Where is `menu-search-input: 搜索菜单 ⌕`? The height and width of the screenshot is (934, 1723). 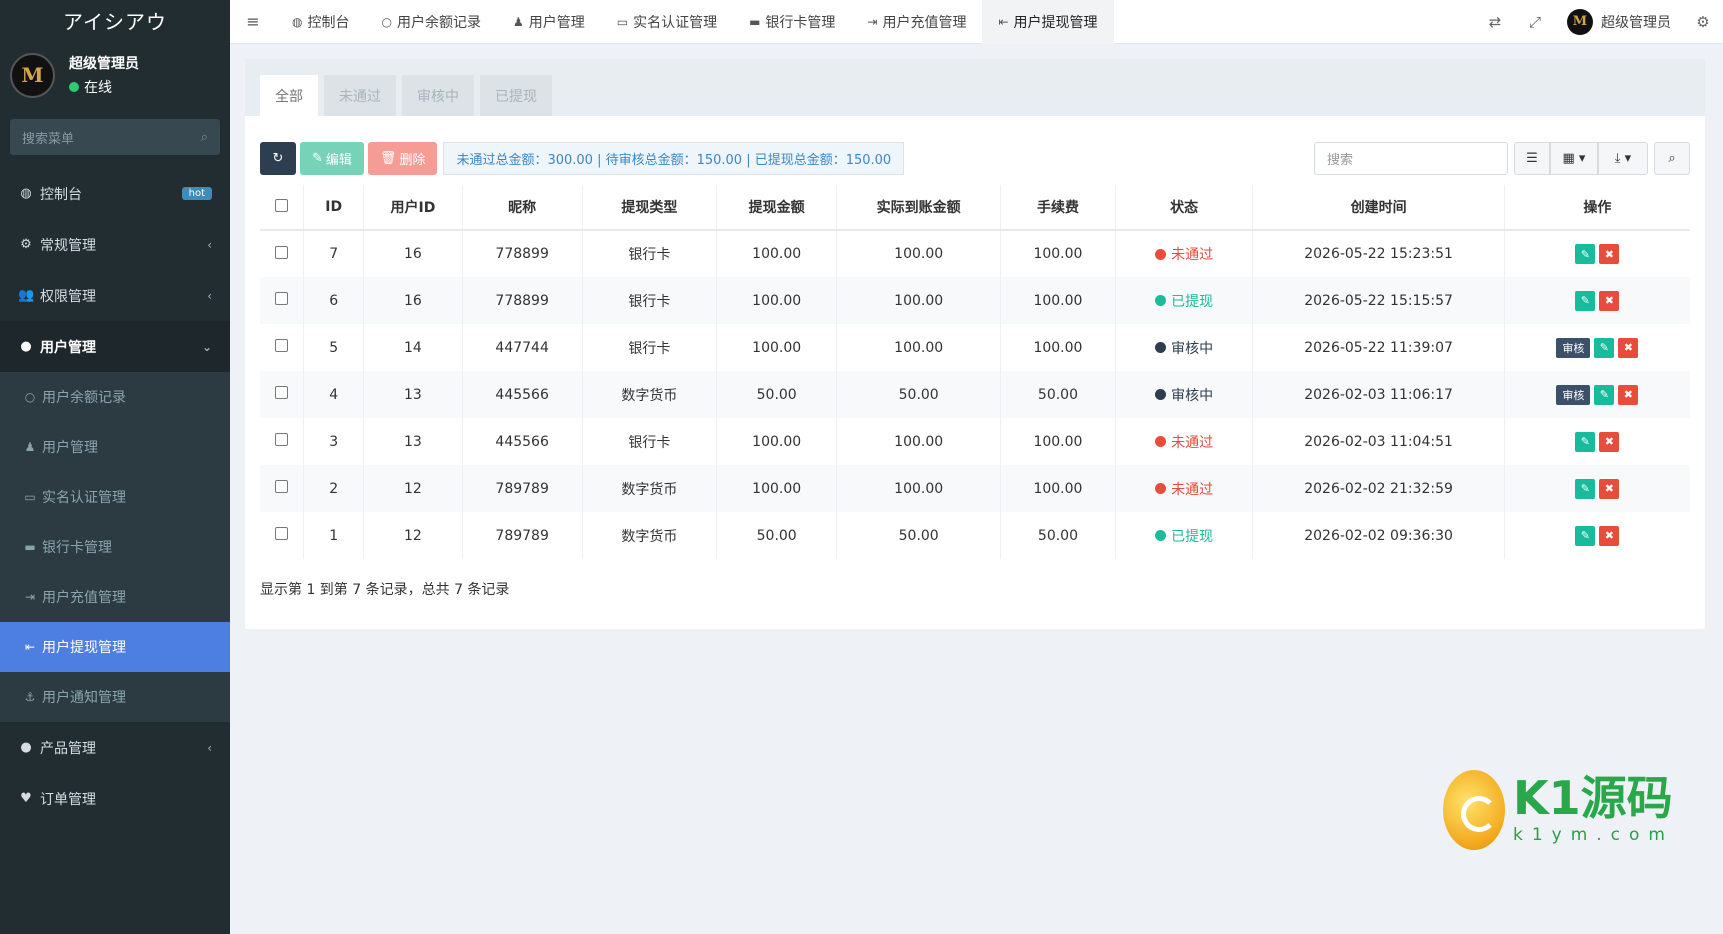 menu-search-input: 搜索菜单 ⌕ is located at coordinates (115, 137).